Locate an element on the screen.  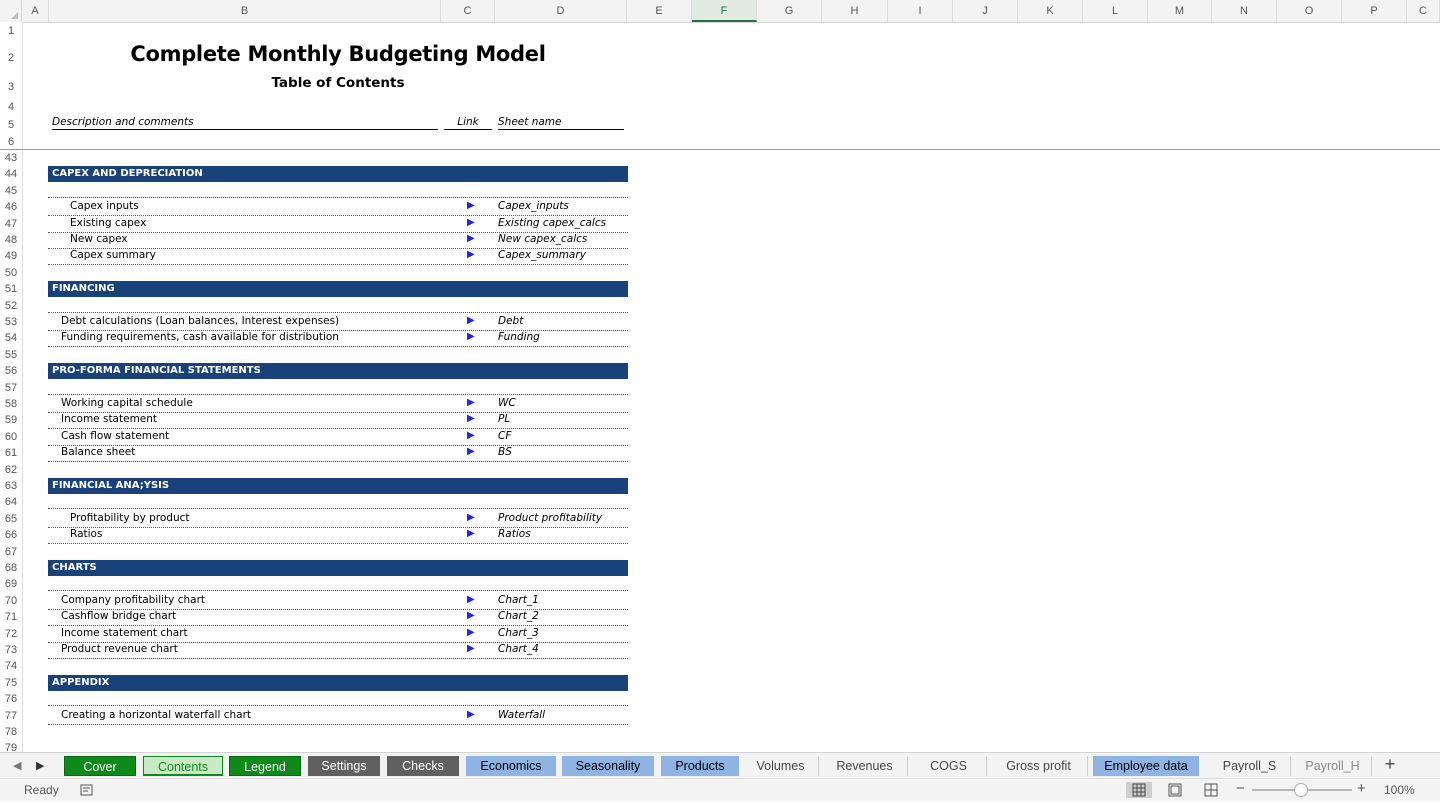
row-header-3: 3 is located at coordinates (11, 87).